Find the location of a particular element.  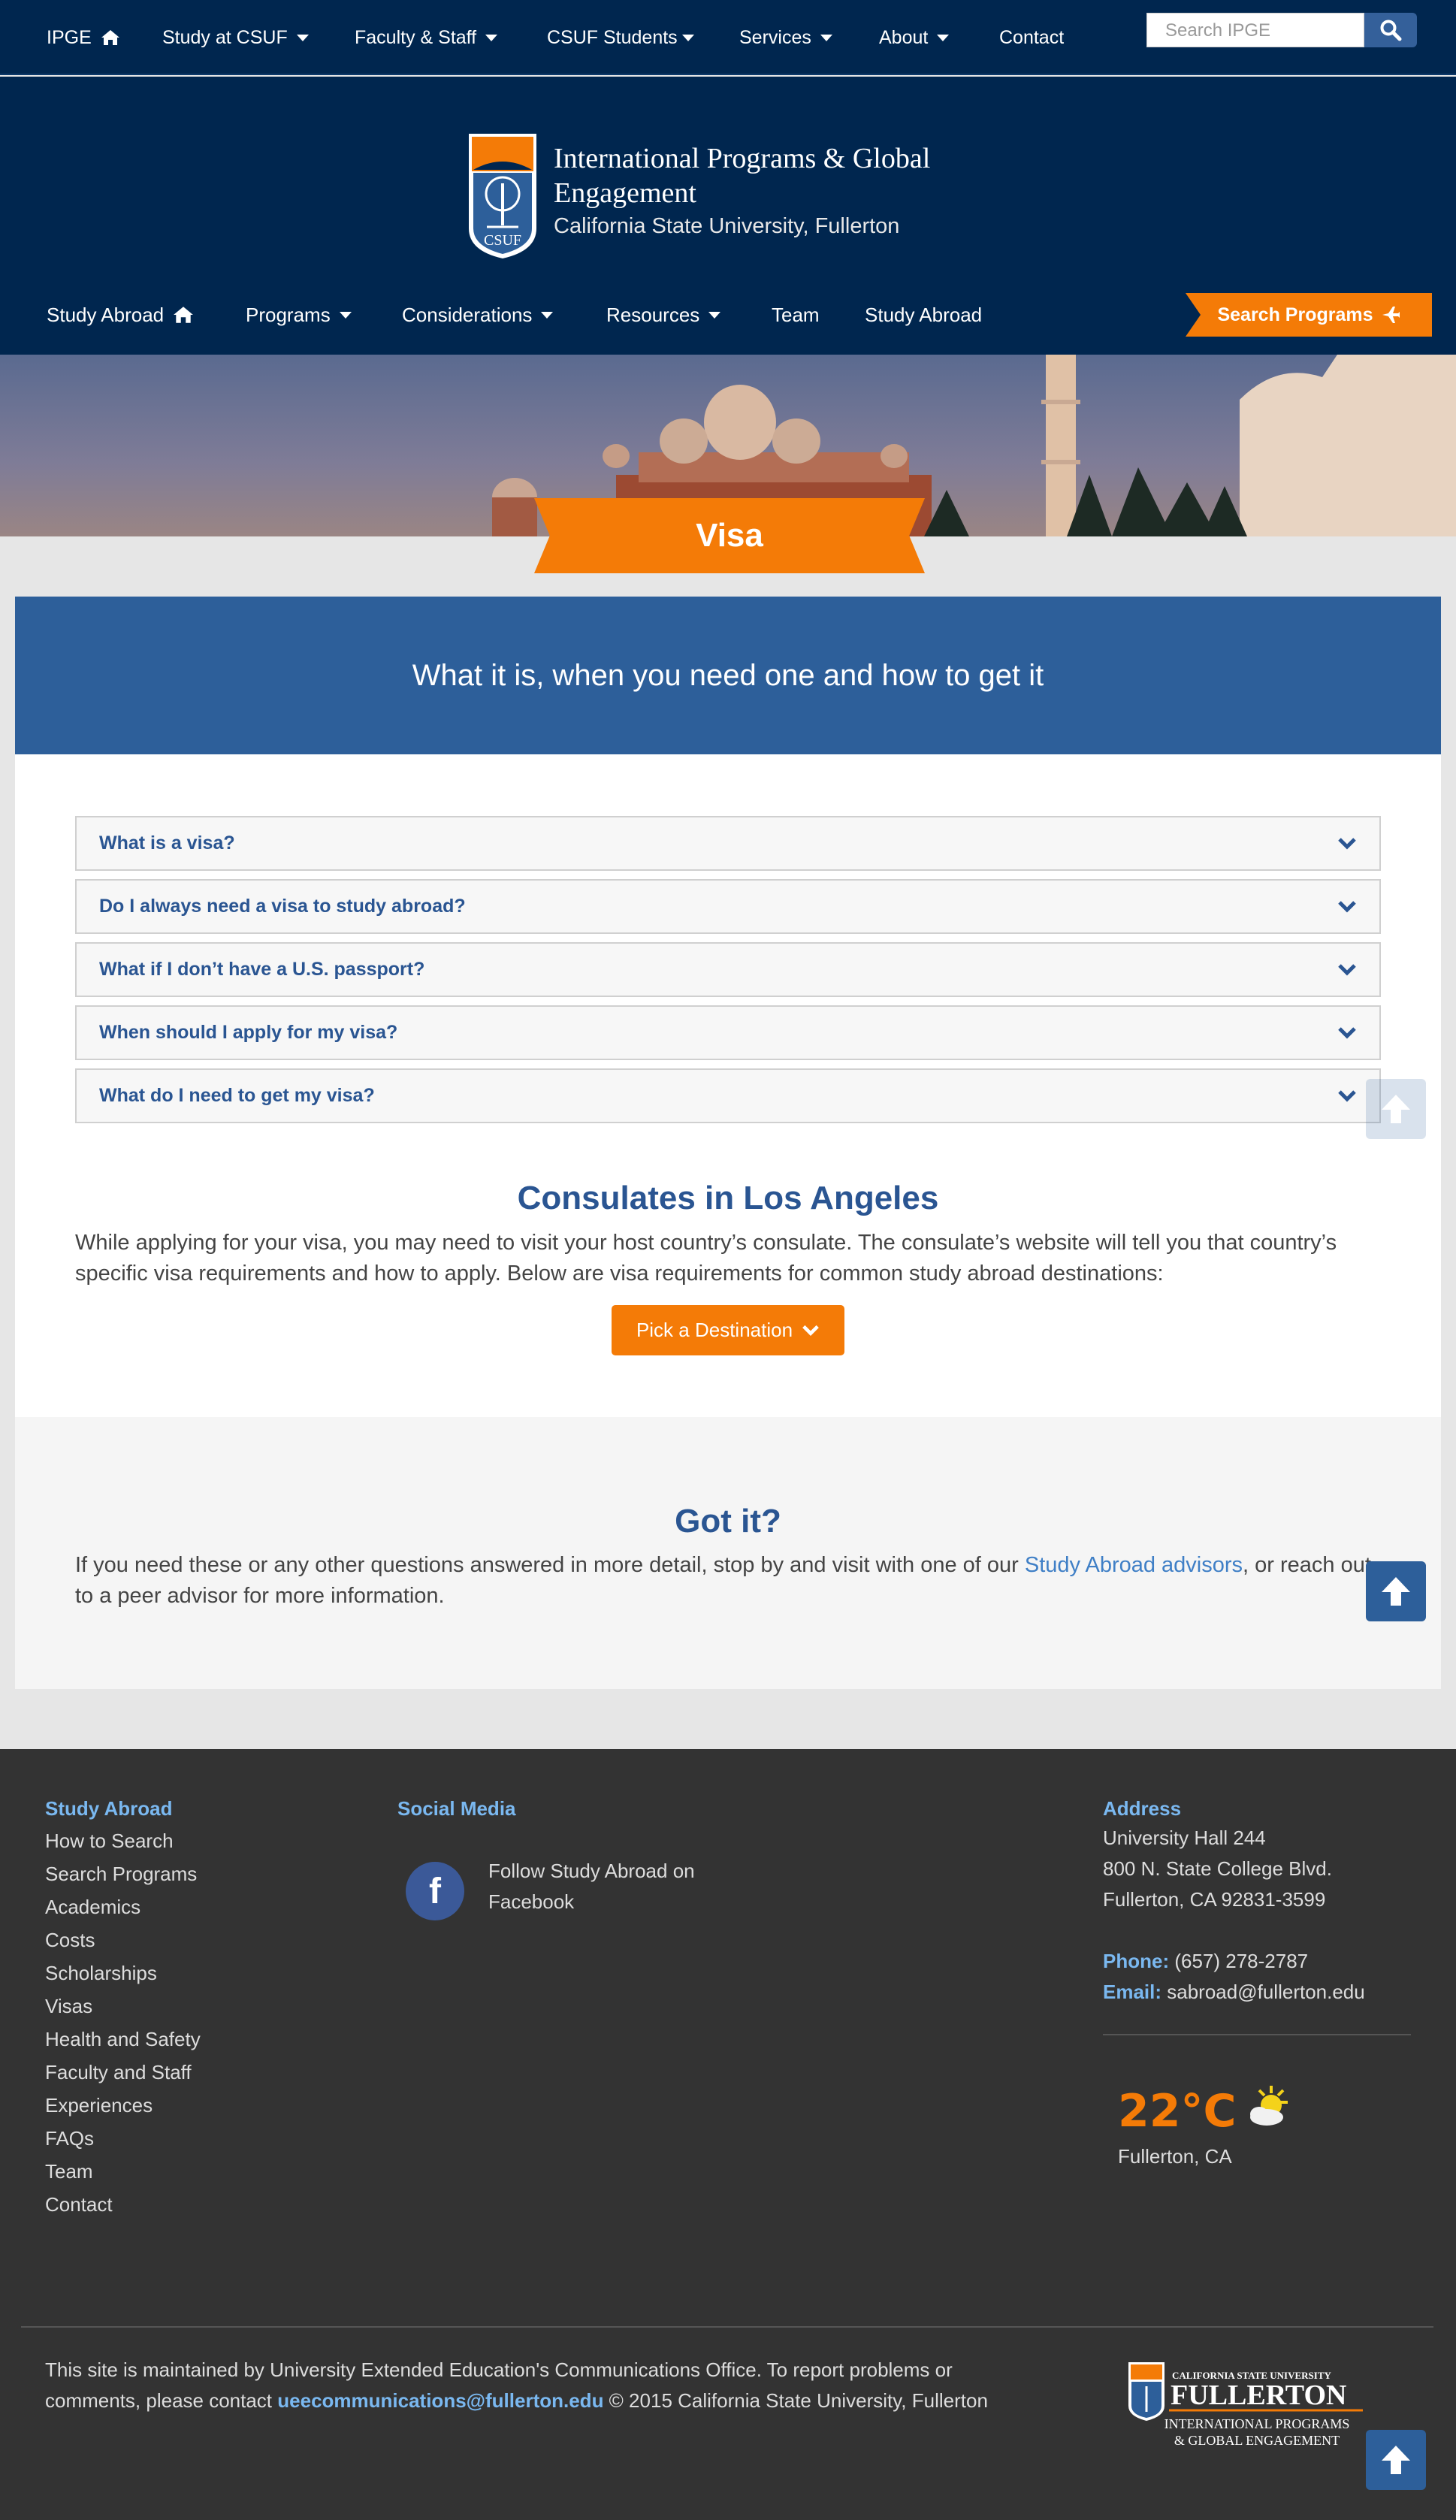

facebook-link: Follow Study Abroad on Facebook is located at coordinates (593, 1887).